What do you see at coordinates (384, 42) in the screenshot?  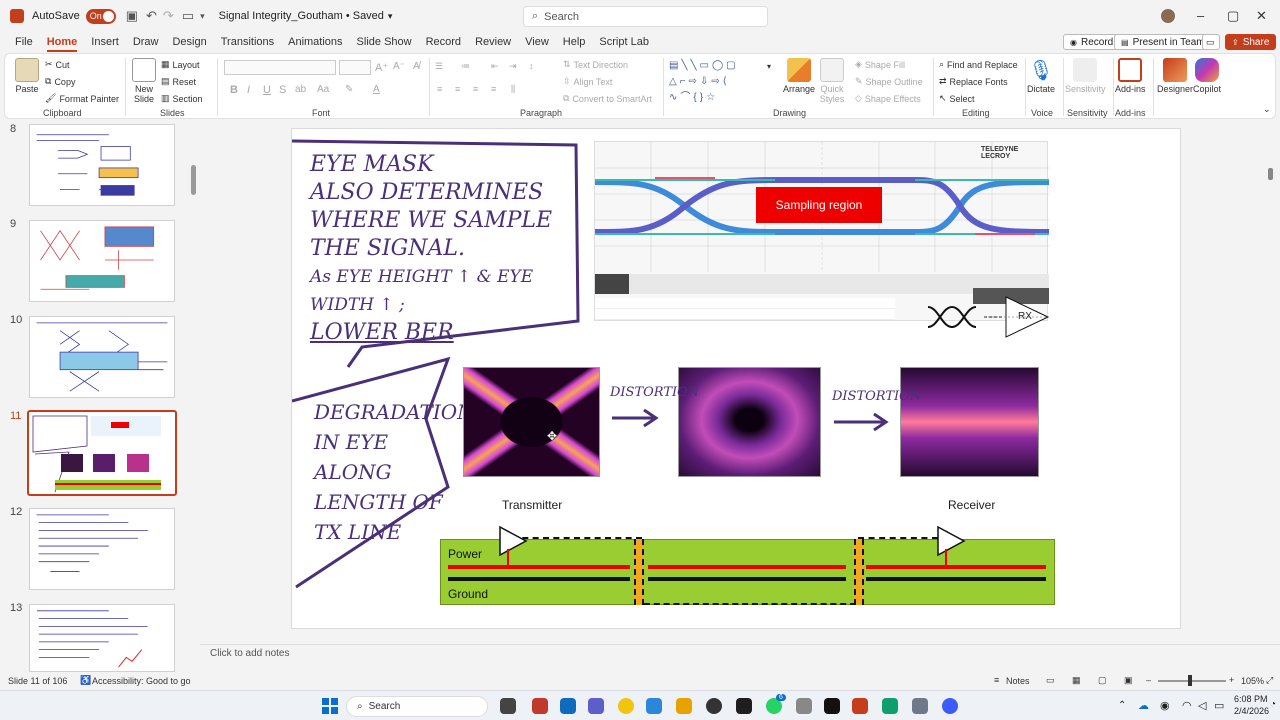 I see `tab-slide-show: Slide Show` at bounding box center [384, 42].